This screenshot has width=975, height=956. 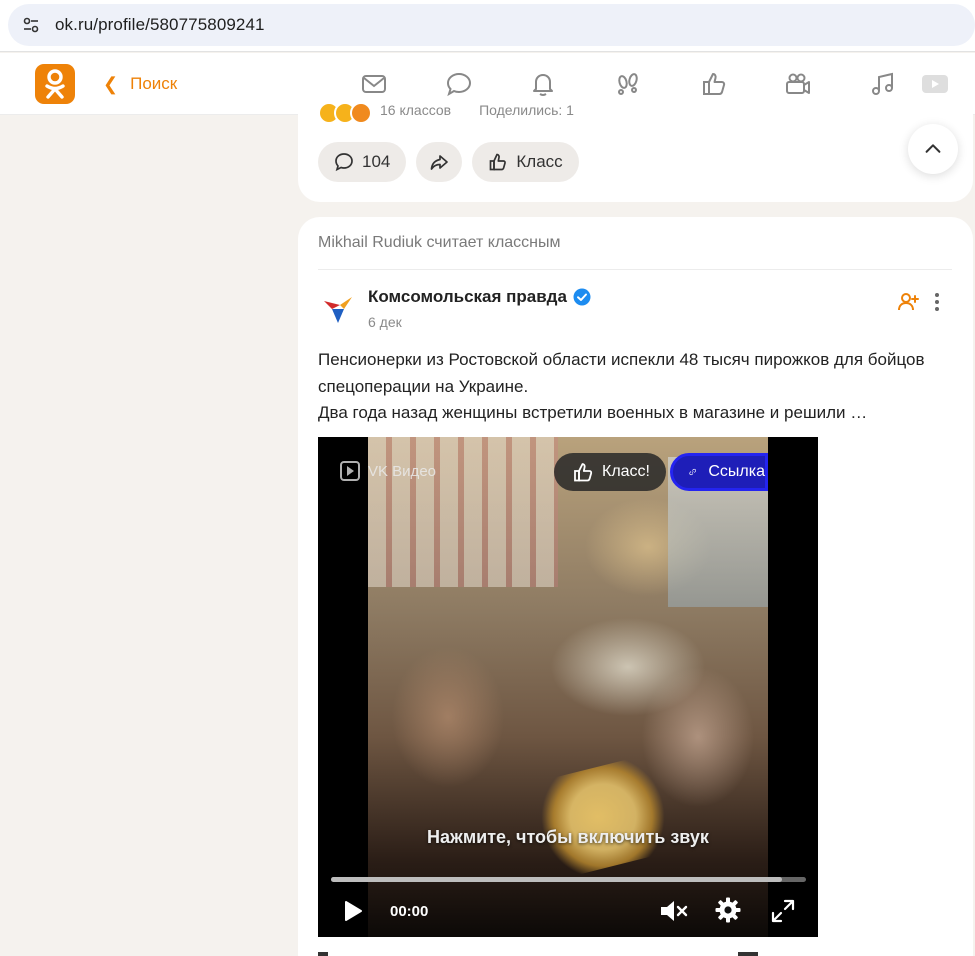 What do you see at coordinates (635, 269) in the screenshot?
I see `divider` at bounding box center [635, 269].